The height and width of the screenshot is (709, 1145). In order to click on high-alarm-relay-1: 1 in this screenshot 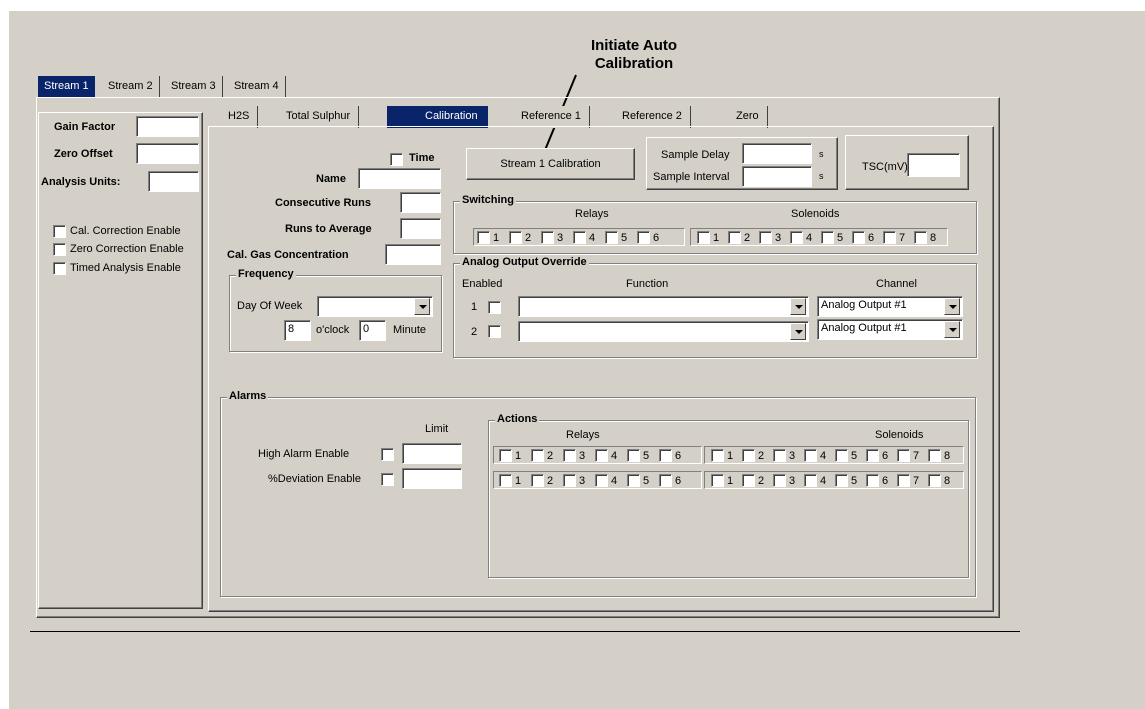, I will do `click(510, 455)`.